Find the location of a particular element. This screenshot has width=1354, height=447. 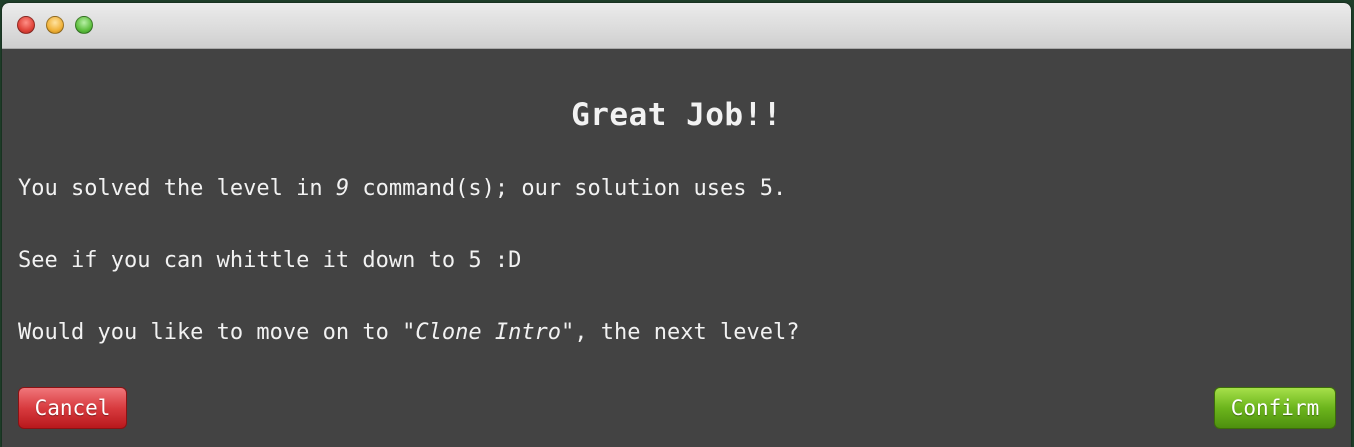

next-level-name: "Clone Intro" is located at coordinates (488, 332).